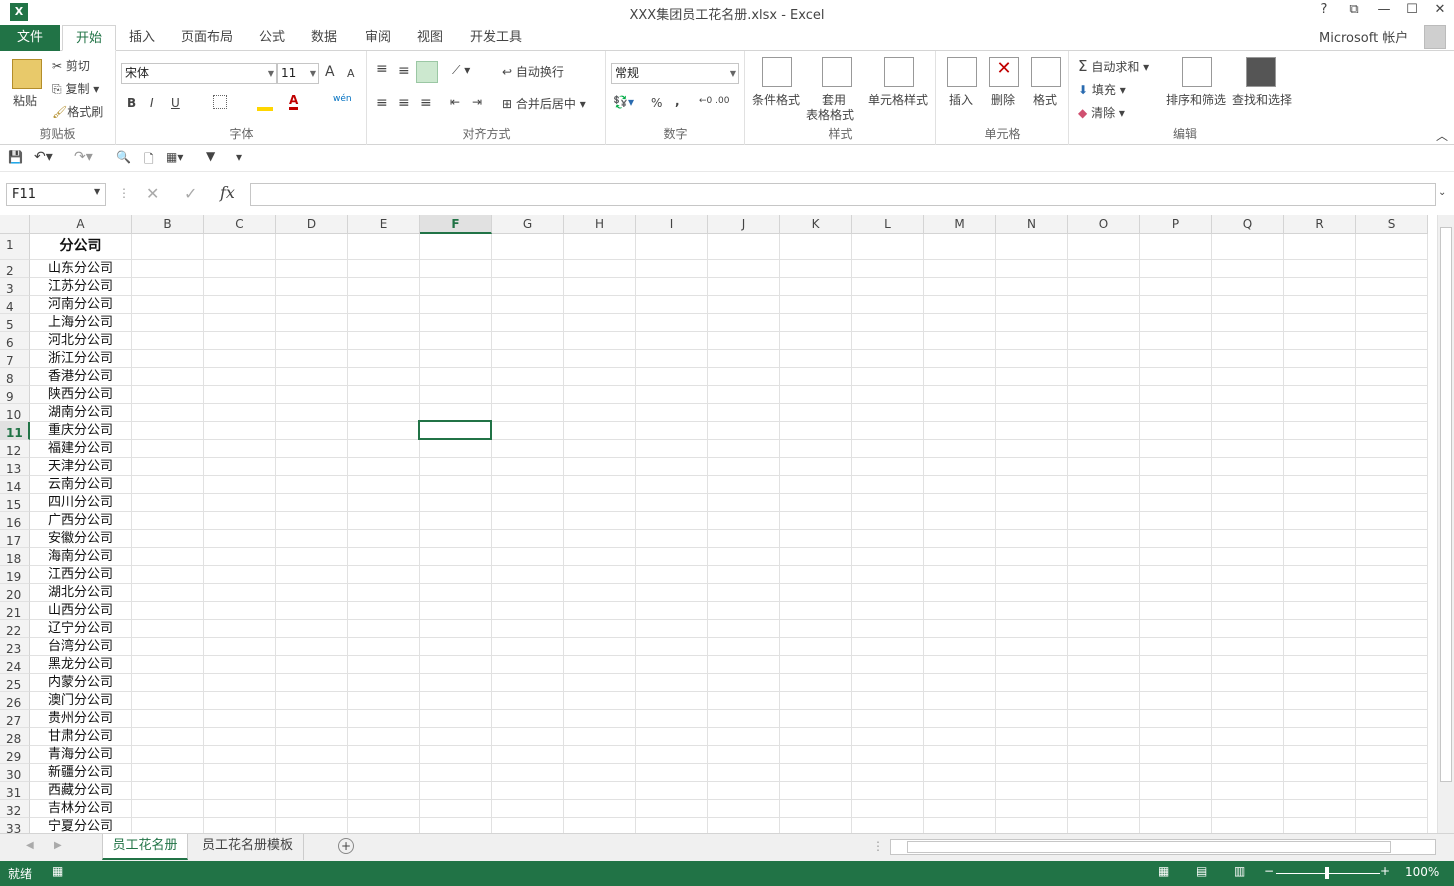 This screenshot has width=1454, height=886. Describe the element at coordinates (81, 809) in the screenshot. I see `table-cell: 吉林分公司` at that location.